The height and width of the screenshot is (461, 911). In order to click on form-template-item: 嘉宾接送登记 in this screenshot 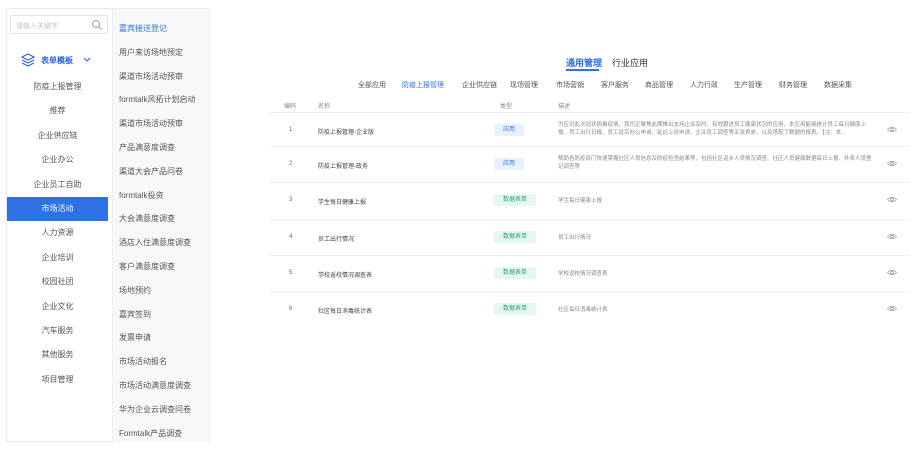, I will do `click(143, 28)`.